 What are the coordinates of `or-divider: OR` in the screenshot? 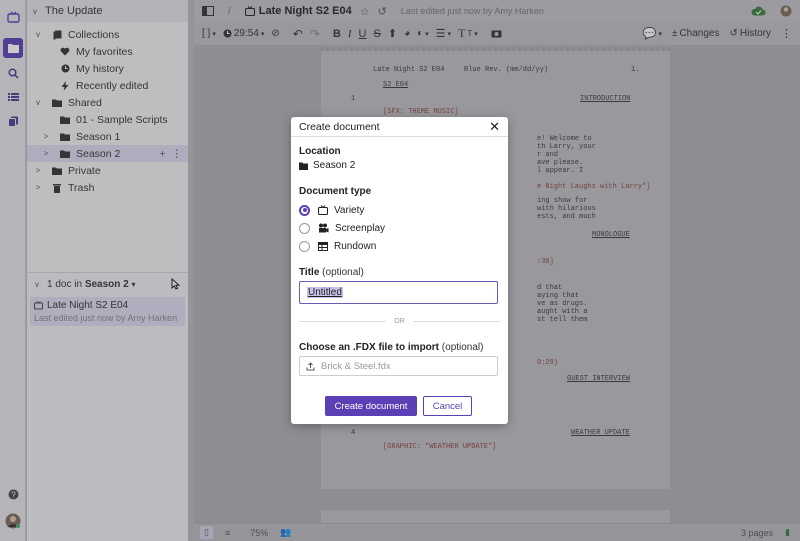 It's located at (399, 321).